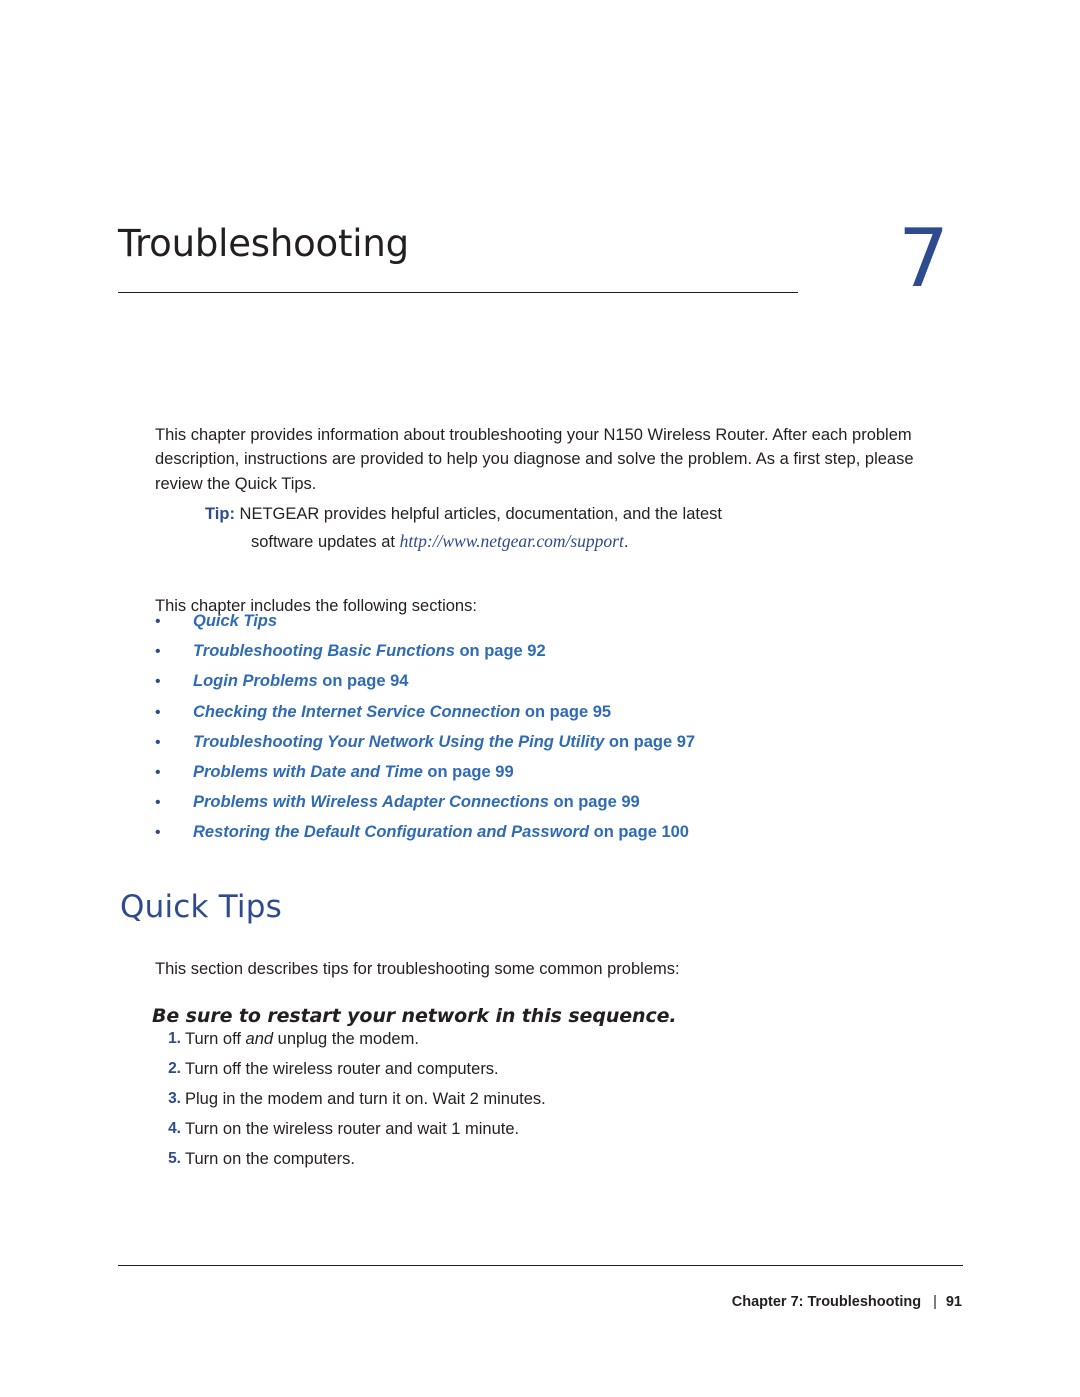  What do you see at coordinates (540, 278) in the screenshot?
I see `chapter-header: Troubleshooting 7` at bounding box center [540, 278].